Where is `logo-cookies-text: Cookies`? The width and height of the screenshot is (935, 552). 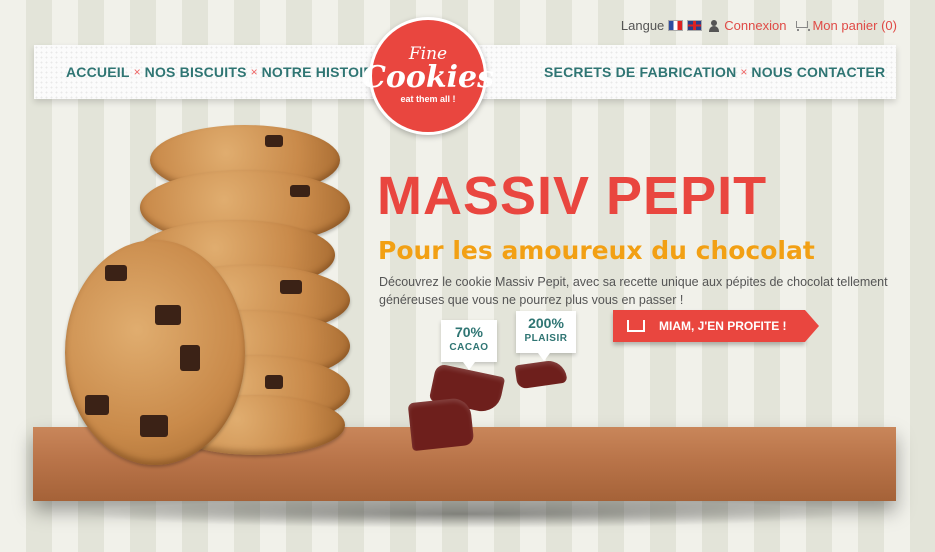 logo-cookies-text: Cookies is located at coordinates (428, 77).